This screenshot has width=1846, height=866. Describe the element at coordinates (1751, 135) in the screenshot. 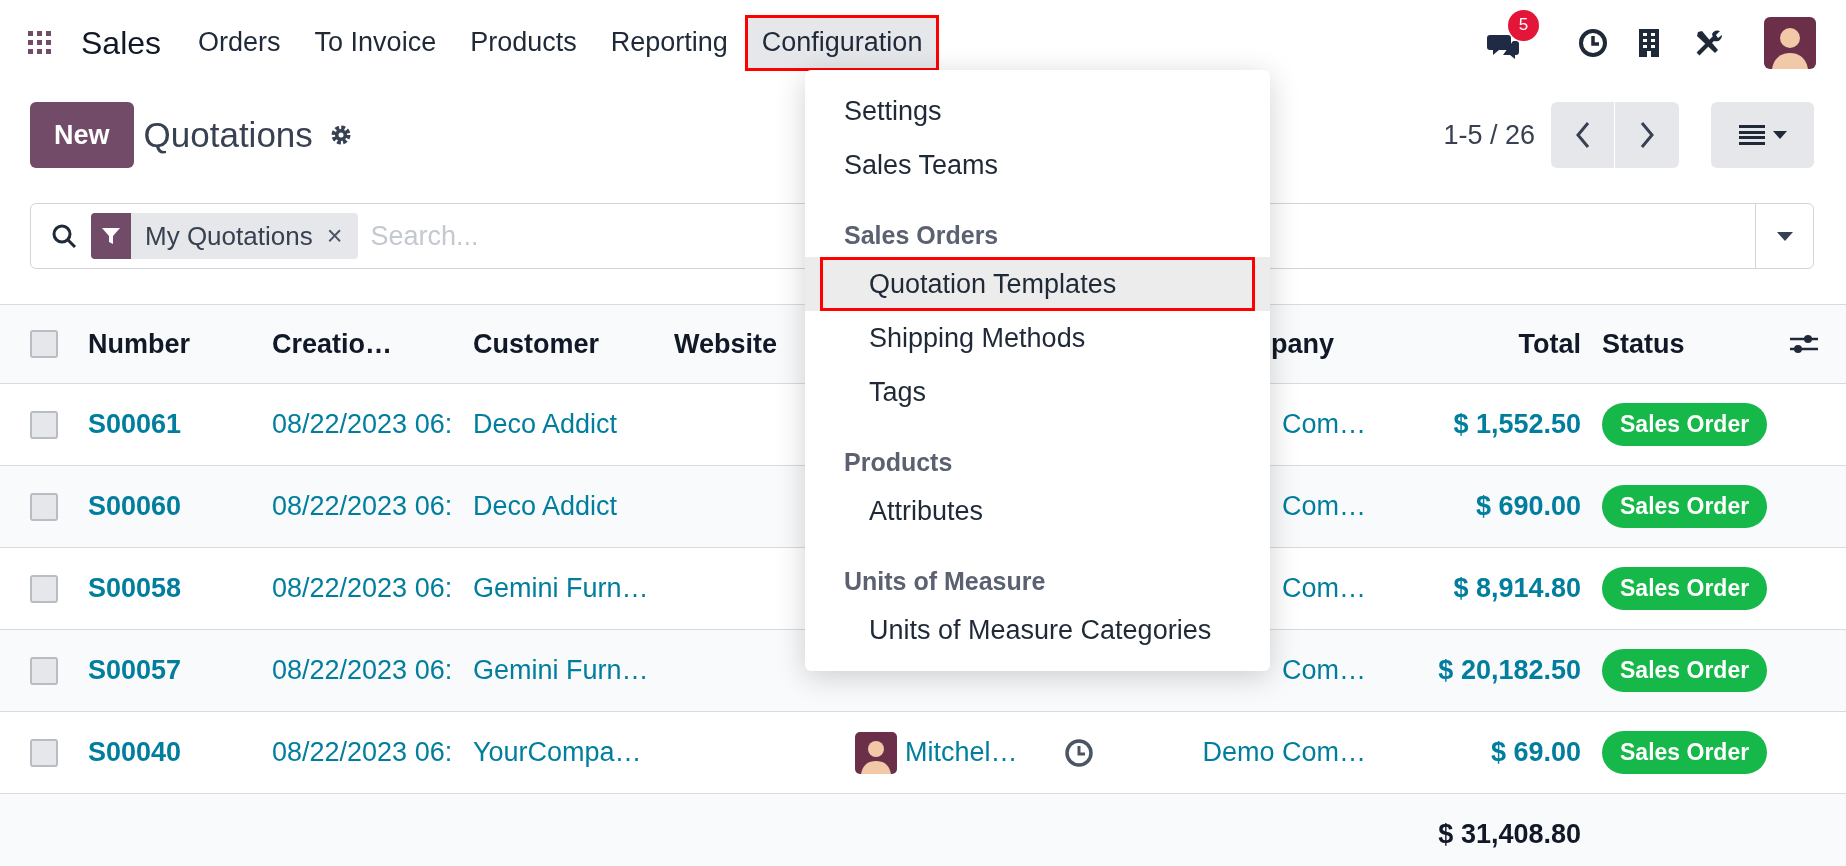

I see `list-view-icon` at that location.